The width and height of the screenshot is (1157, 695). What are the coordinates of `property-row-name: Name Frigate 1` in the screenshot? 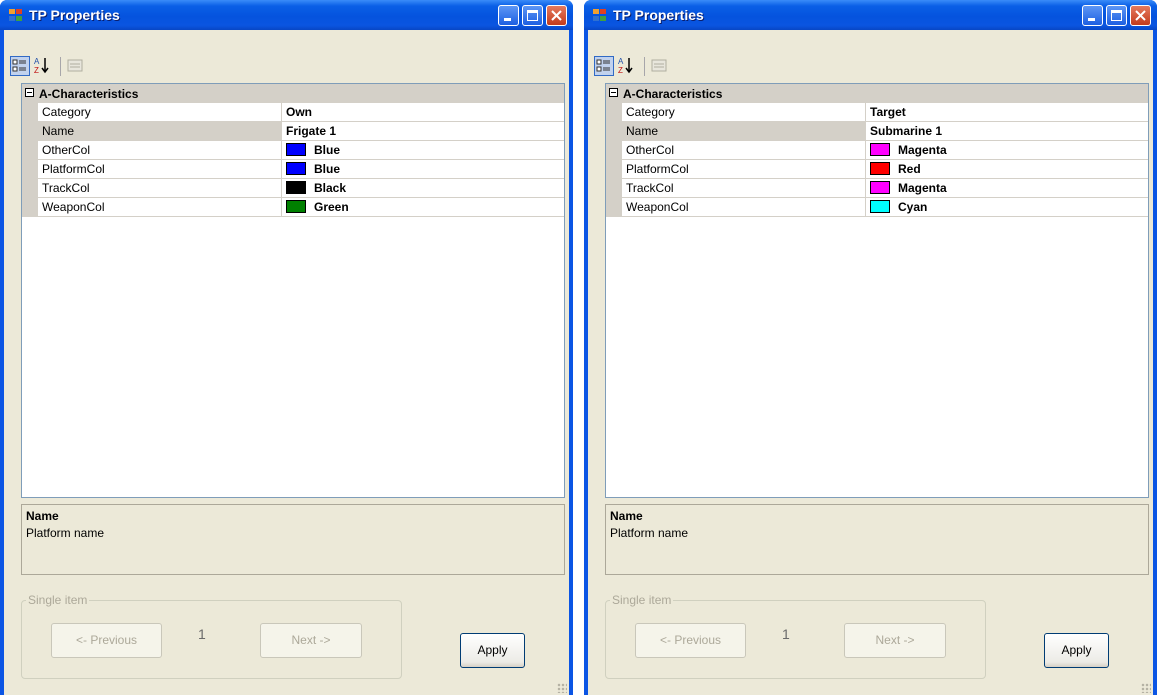 It's located at (301, 131).